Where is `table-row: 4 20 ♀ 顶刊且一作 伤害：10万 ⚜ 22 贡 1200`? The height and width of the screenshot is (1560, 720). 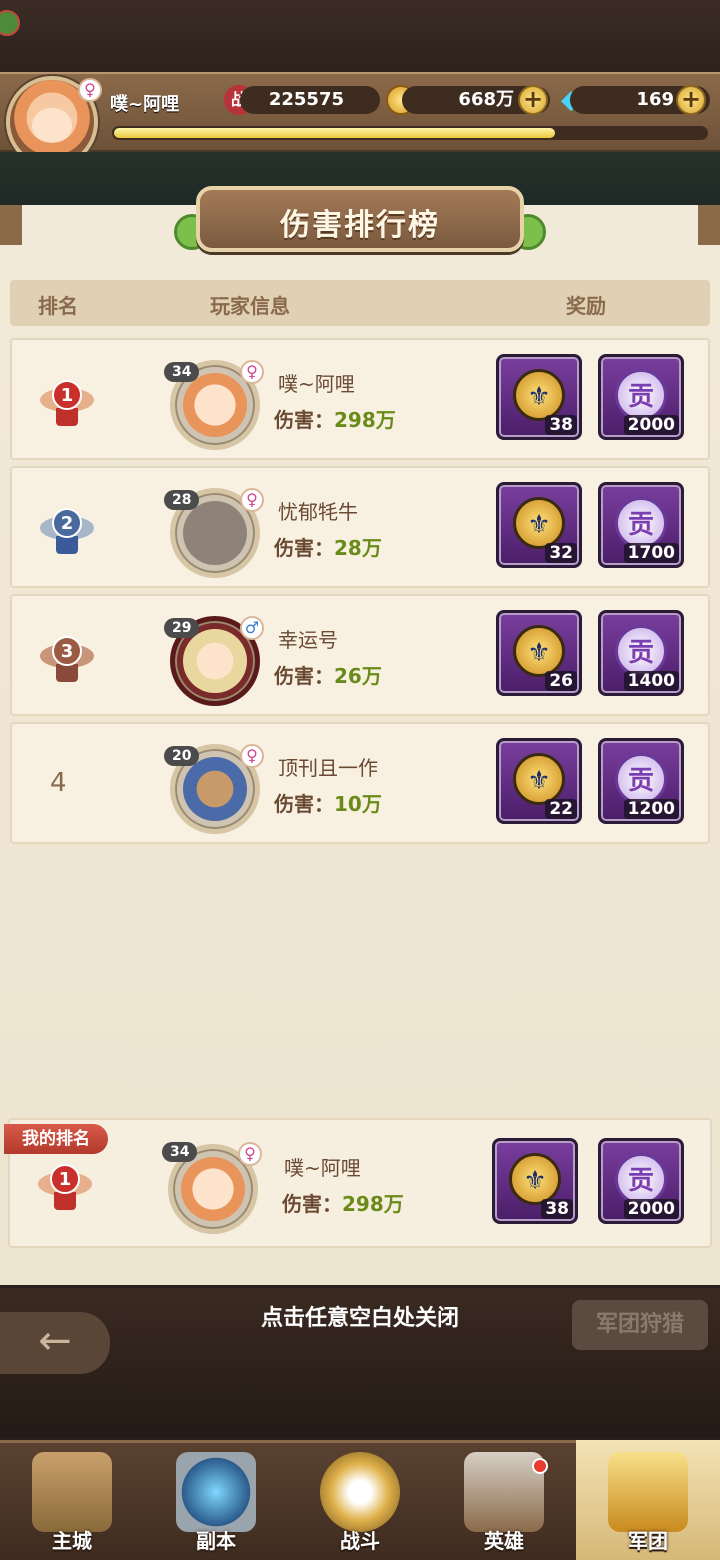
table-row: 4 20 ♀ 顶刊且一作 伤害：10万 ⚜ 22 贡 1200 is located at coordinates (360, 783).